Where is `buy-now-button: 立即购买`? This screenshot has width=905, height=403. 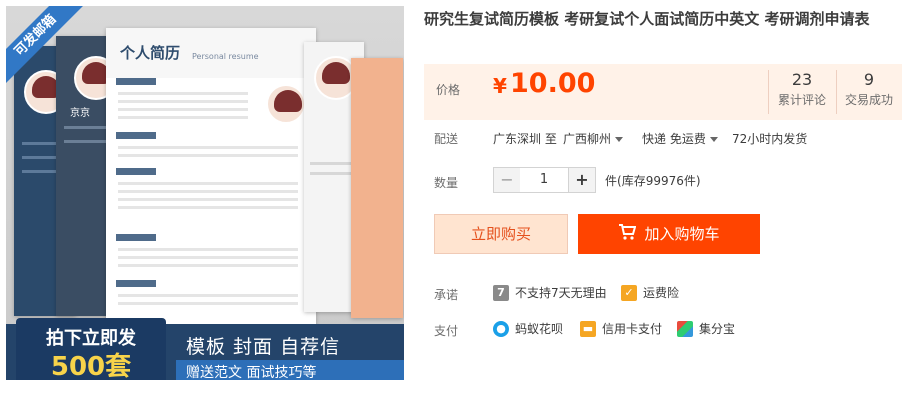
buy-now-button: 立即购买 is located at coordinates (501, 234).